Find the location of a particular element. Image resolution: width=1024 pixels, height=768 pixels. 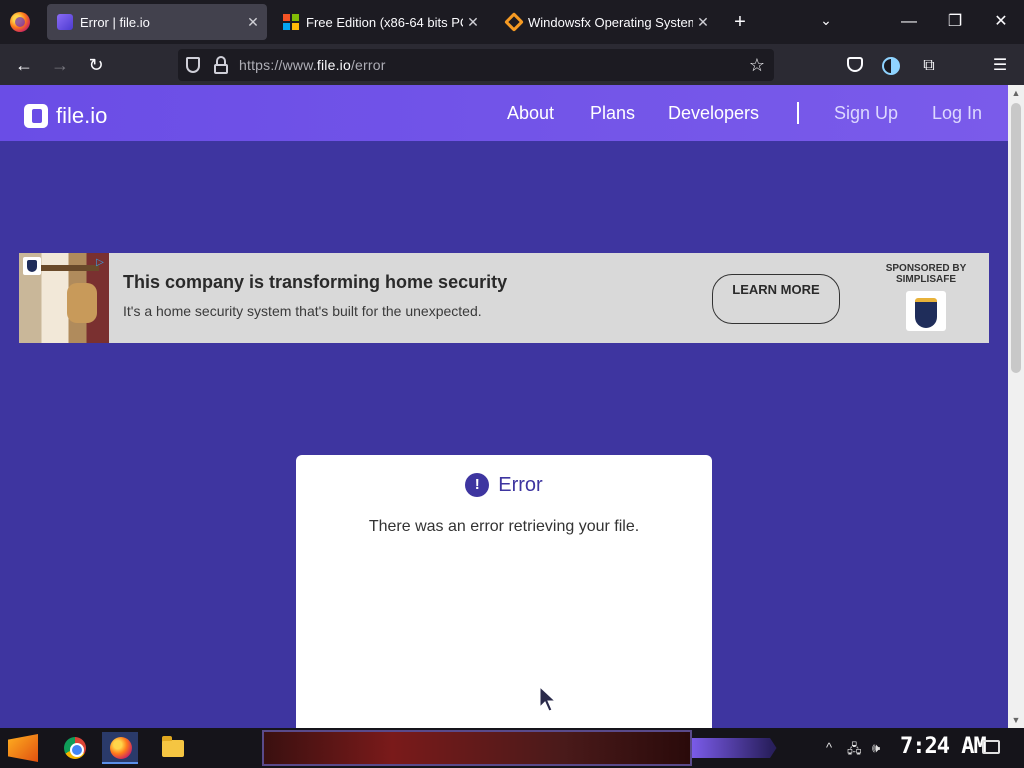

nav-developers-link: Developers is located at coordinates (713, 113).